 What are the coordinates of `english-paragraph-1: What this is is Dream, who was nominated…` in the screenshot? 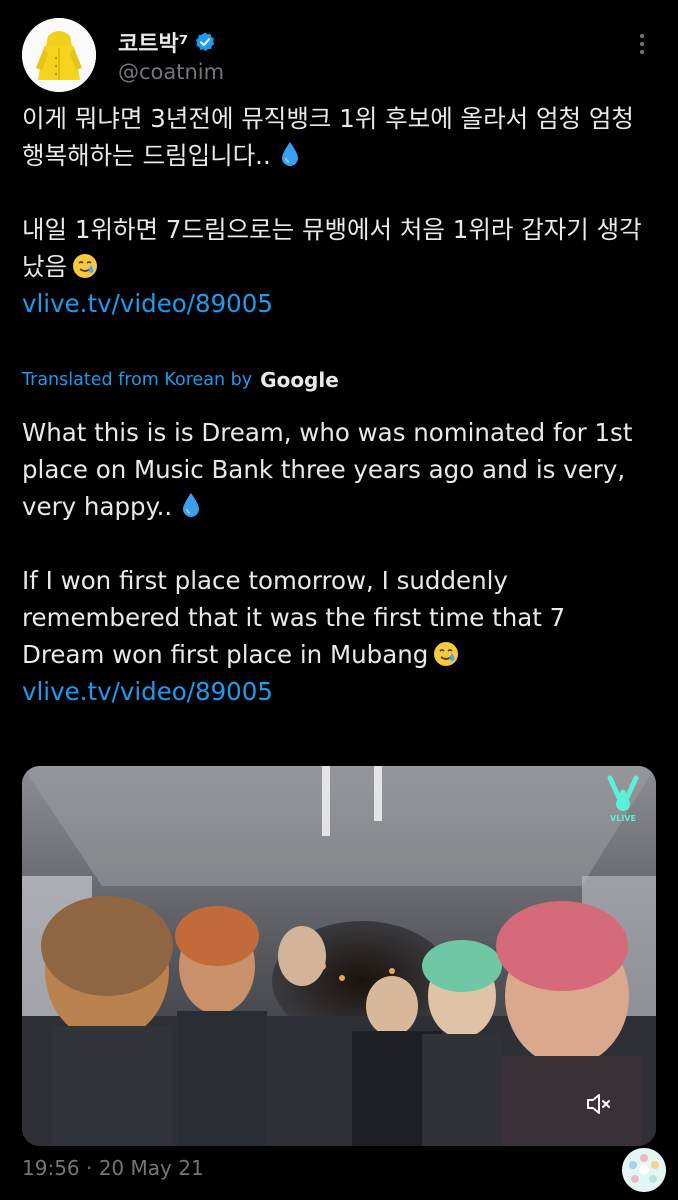 It's located at (337, 469).